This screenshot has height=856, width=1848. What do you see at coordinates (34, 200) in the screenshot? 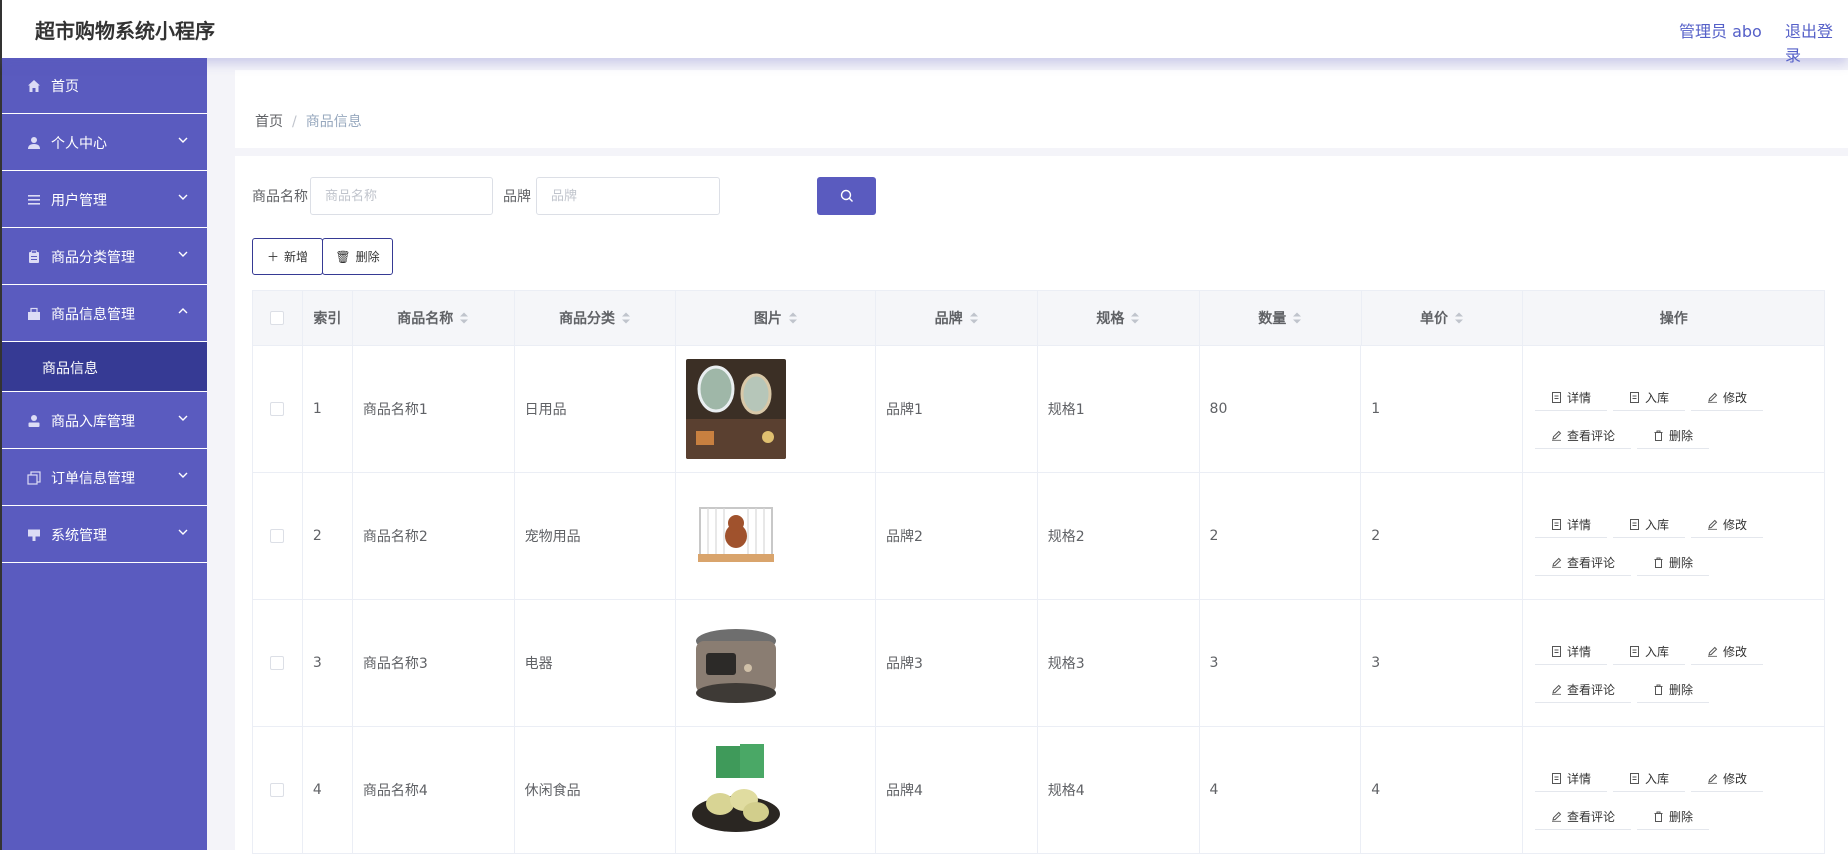
I see `list-icon` at bounding box center [34, 200].